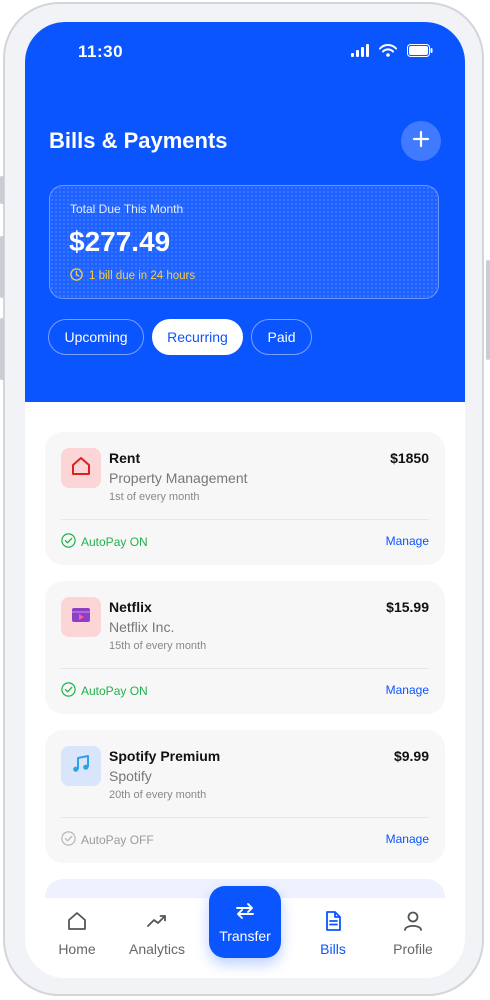 This screenshot has width=490, height=1000. I want to click on bill-name: Netflix, so click(130, 607).